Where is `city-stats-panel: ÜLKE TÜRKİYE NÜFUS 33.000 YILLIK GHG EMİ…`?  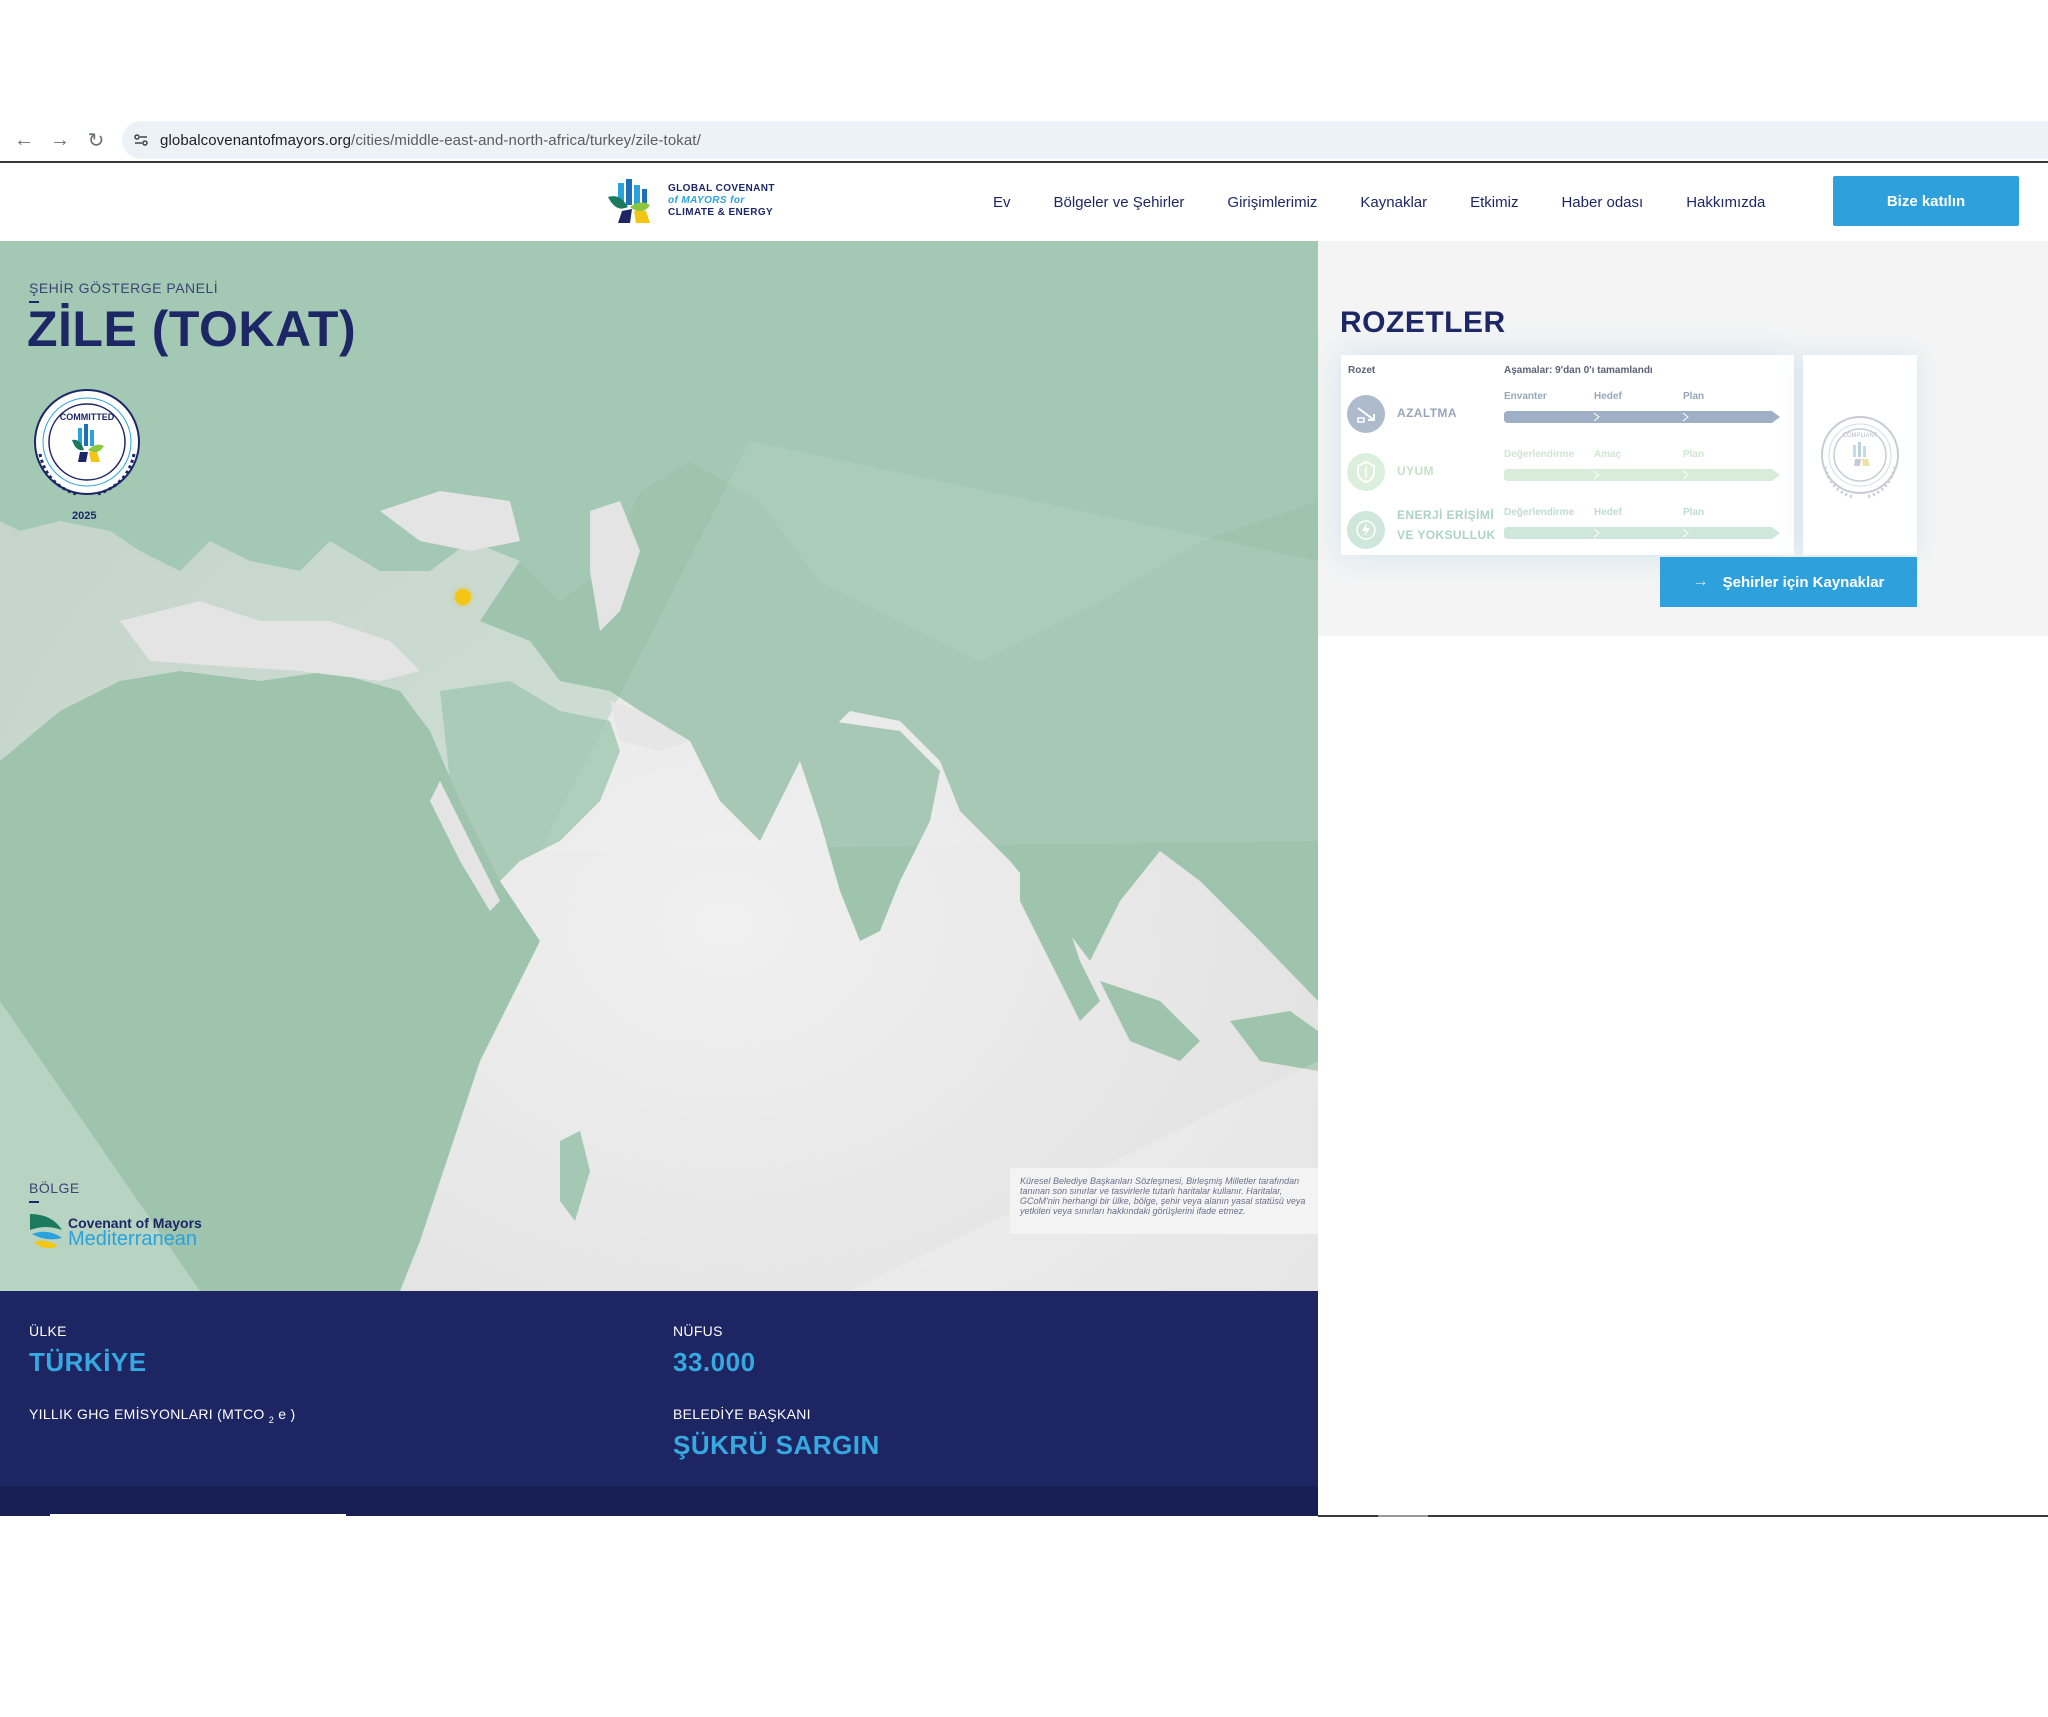 city-stats-panel: ÜLKE TÜRKİYE NÜFUS 33.000 YILLIK GHG EMİ… is located at coordinates (659, 1388).